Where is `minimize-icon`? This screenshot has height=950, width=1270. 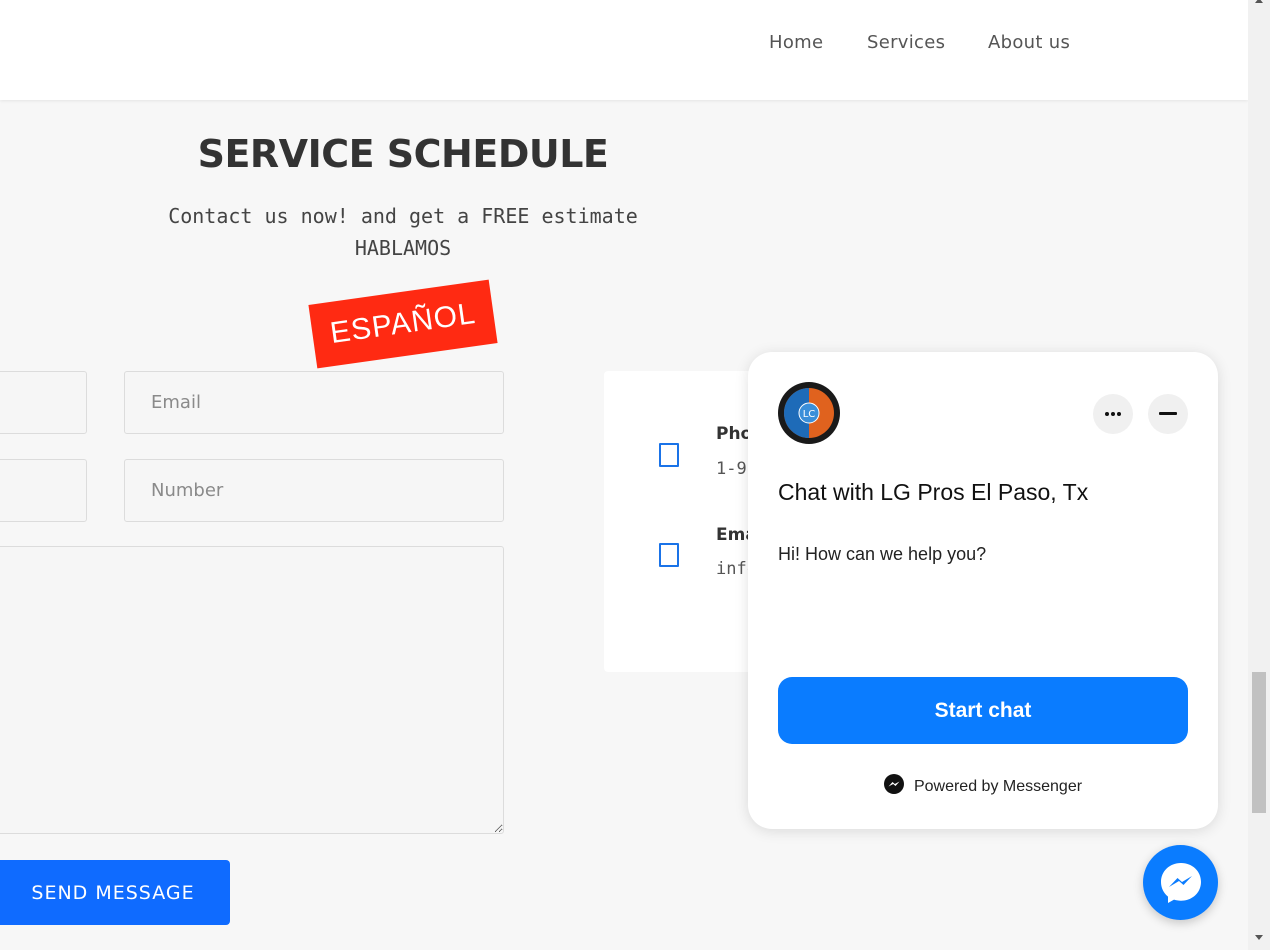
minimize-icon is located at coordinates (1168, 414).